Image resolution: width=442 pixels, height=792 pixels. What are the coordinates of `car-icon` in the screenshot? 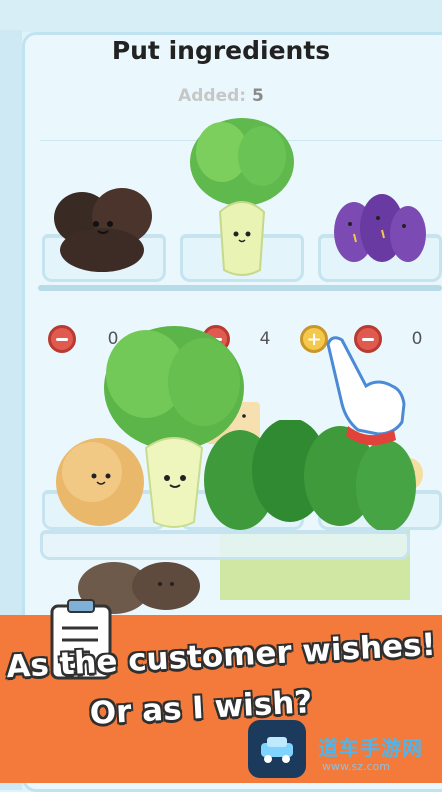 It's located at (277, 750).